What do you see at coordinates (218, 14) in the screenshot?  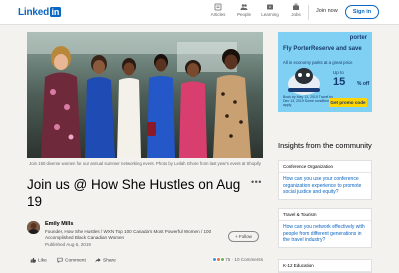 I see `nav-item-label: Articles` at bounding box center [218, 14].